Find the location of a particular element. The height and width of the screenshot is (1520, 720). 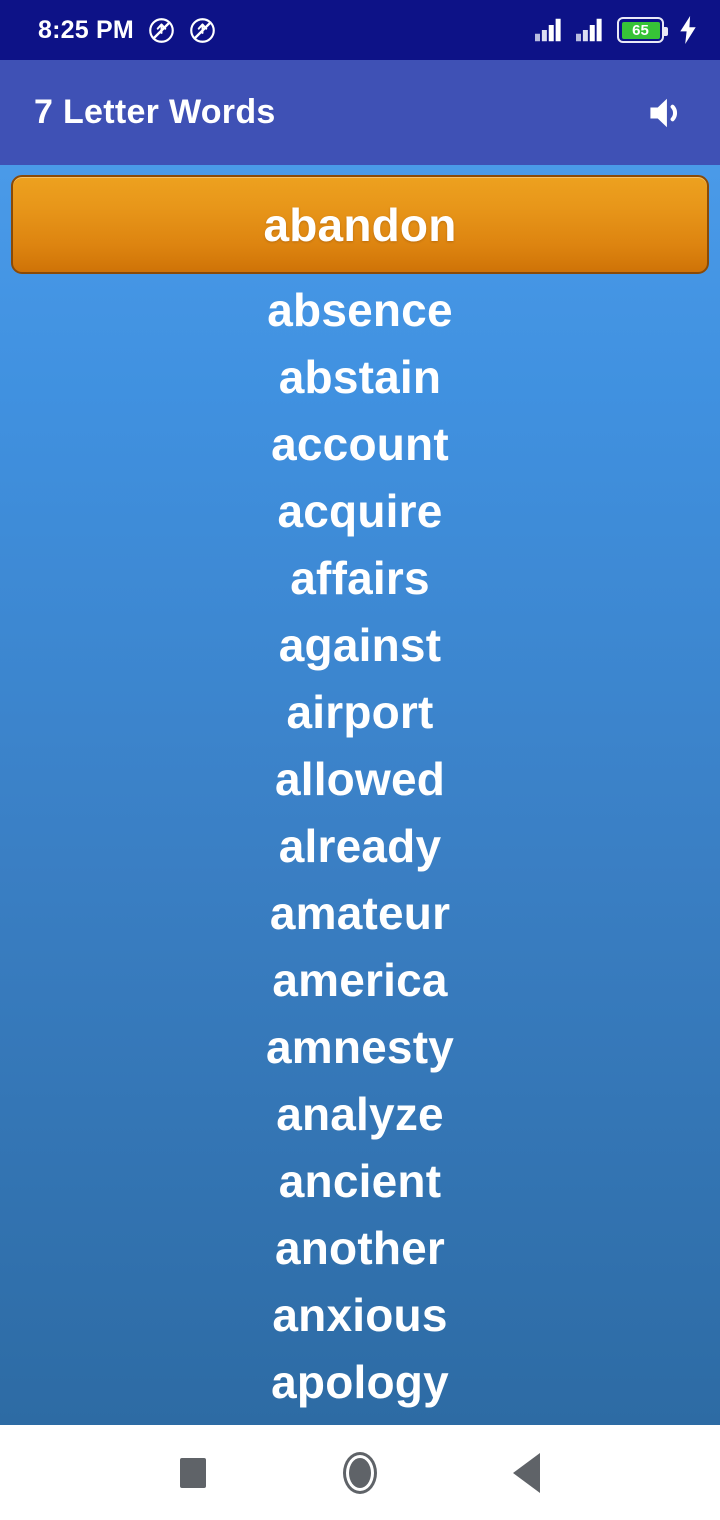

word-item: ancient is located at coordinates (360, 1180).